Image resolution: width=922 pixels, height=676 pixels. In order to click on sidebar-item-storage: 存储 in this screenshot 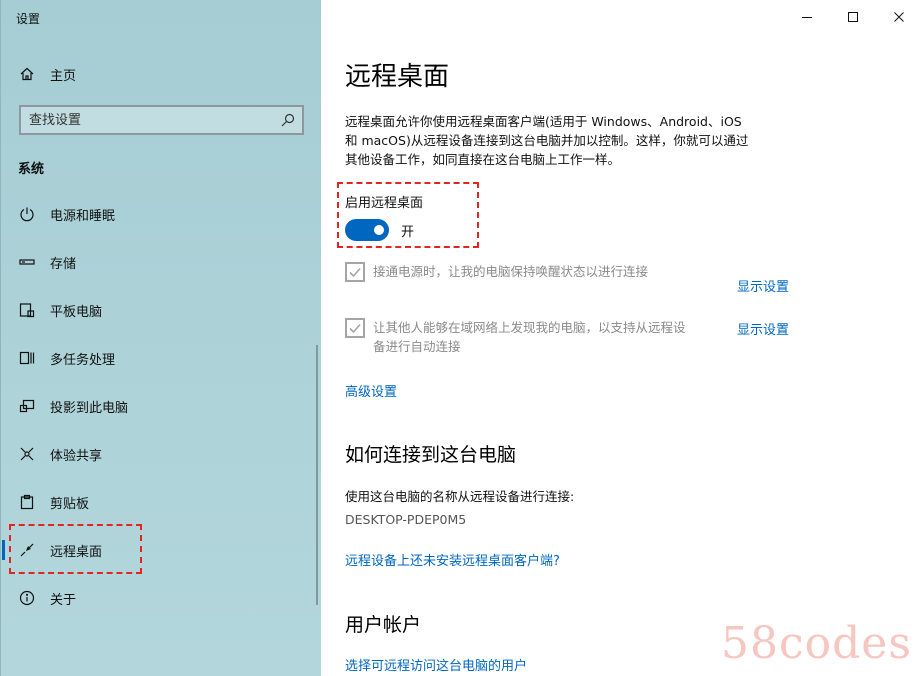, I will do `click(161, 262)`.